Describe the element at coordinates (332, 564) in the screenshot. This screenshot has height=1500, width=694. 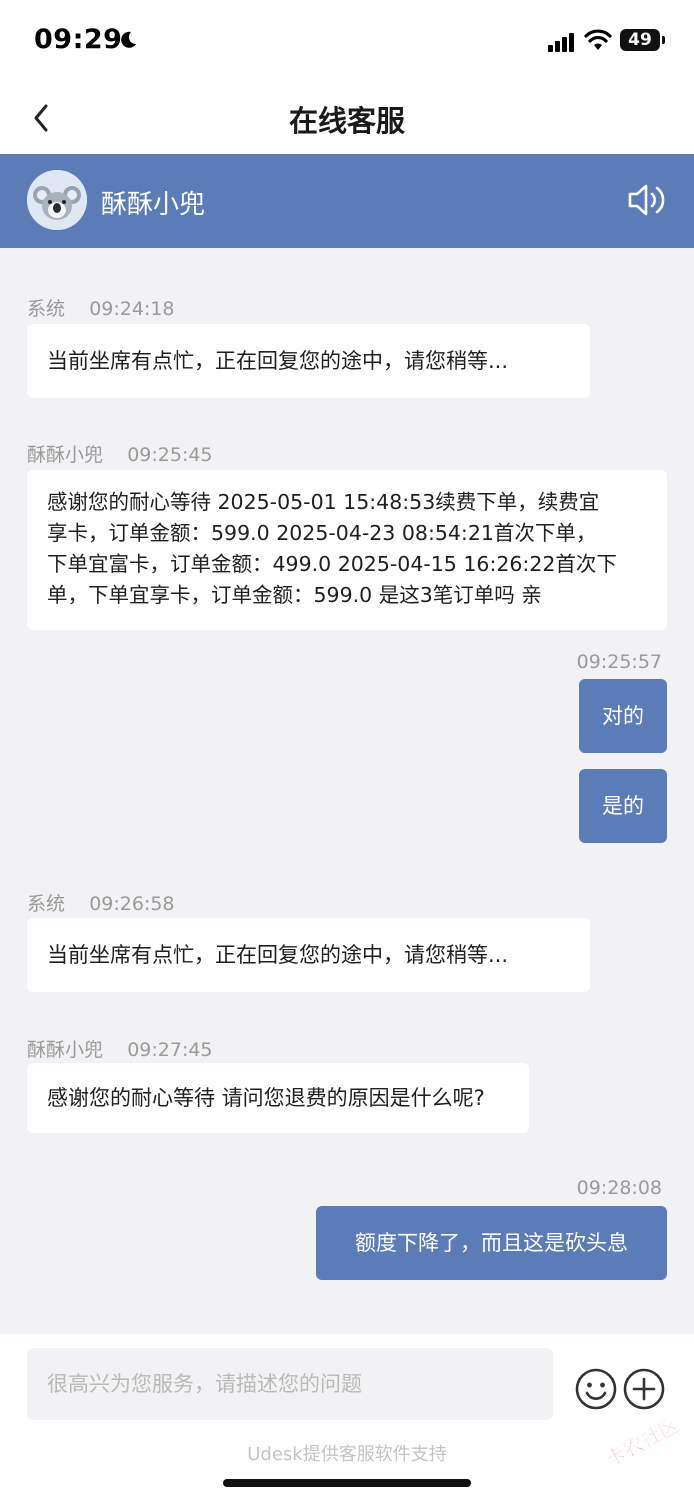
I see `message-line: 下单宜富卡，订单金额：499.0 2025-04-15 16:26:22首次下` at that location.